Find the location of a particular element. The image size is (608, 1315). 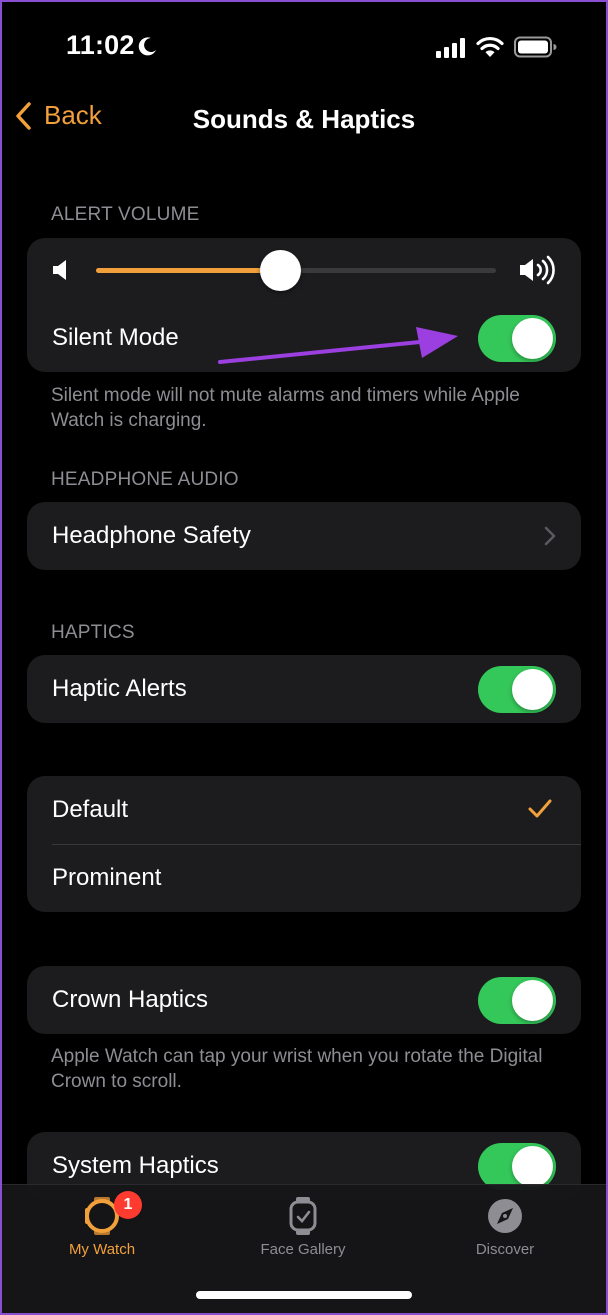

tab-label: Discover is located at coordinates (505, 1249).